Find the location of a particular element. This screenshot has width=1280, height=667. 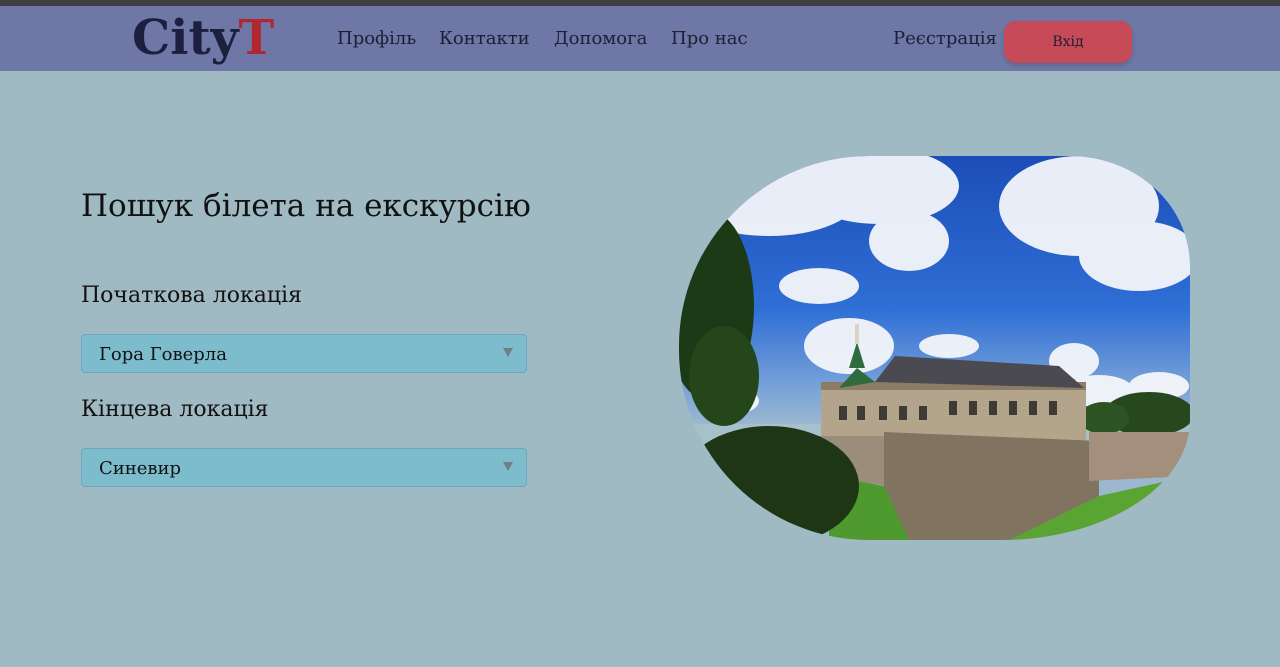

nav-link-about: Про нас is located at coordinates (709, 38).